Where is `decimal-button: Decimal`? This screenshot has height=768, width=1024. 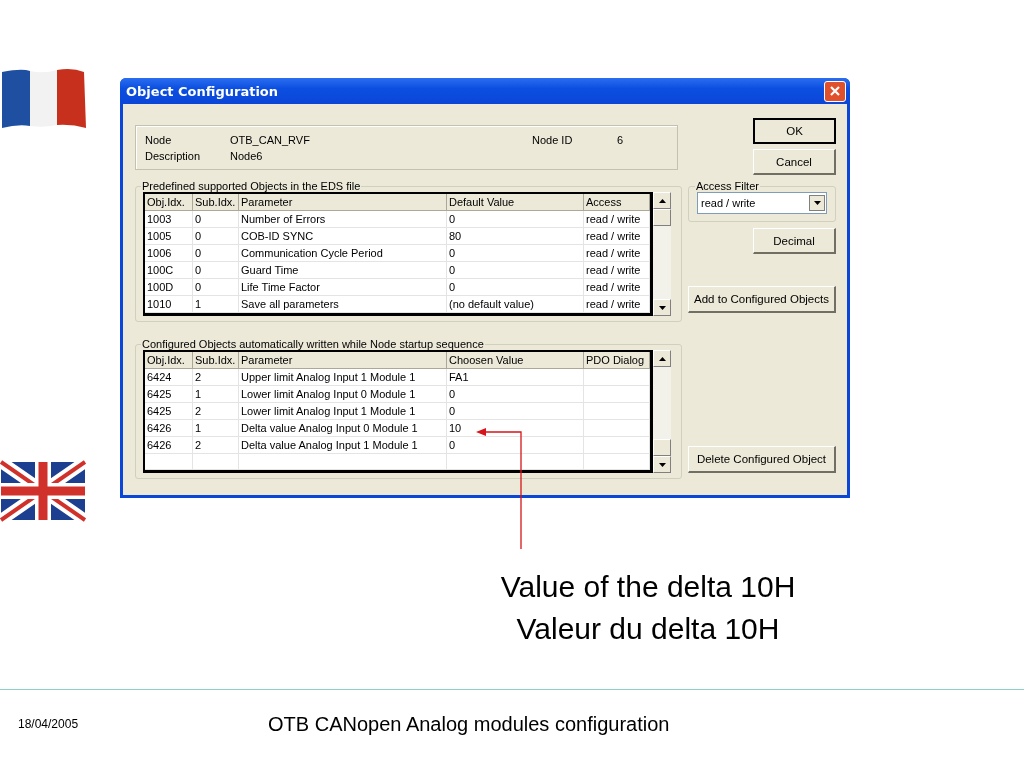 decimal-button: Decimal is located at coordinates (794, 241).